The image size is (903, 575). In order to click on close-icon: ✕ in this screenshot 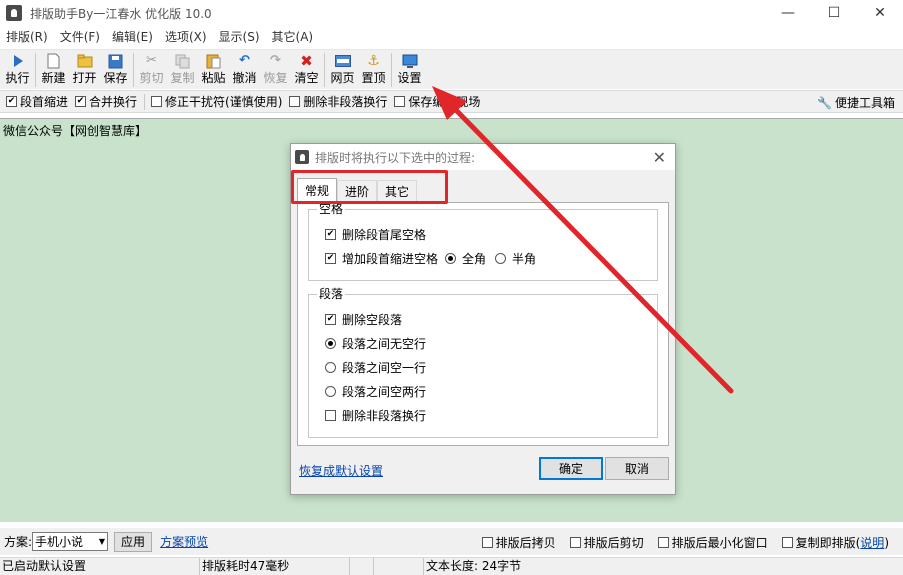, I will do `click(659, 157)`.